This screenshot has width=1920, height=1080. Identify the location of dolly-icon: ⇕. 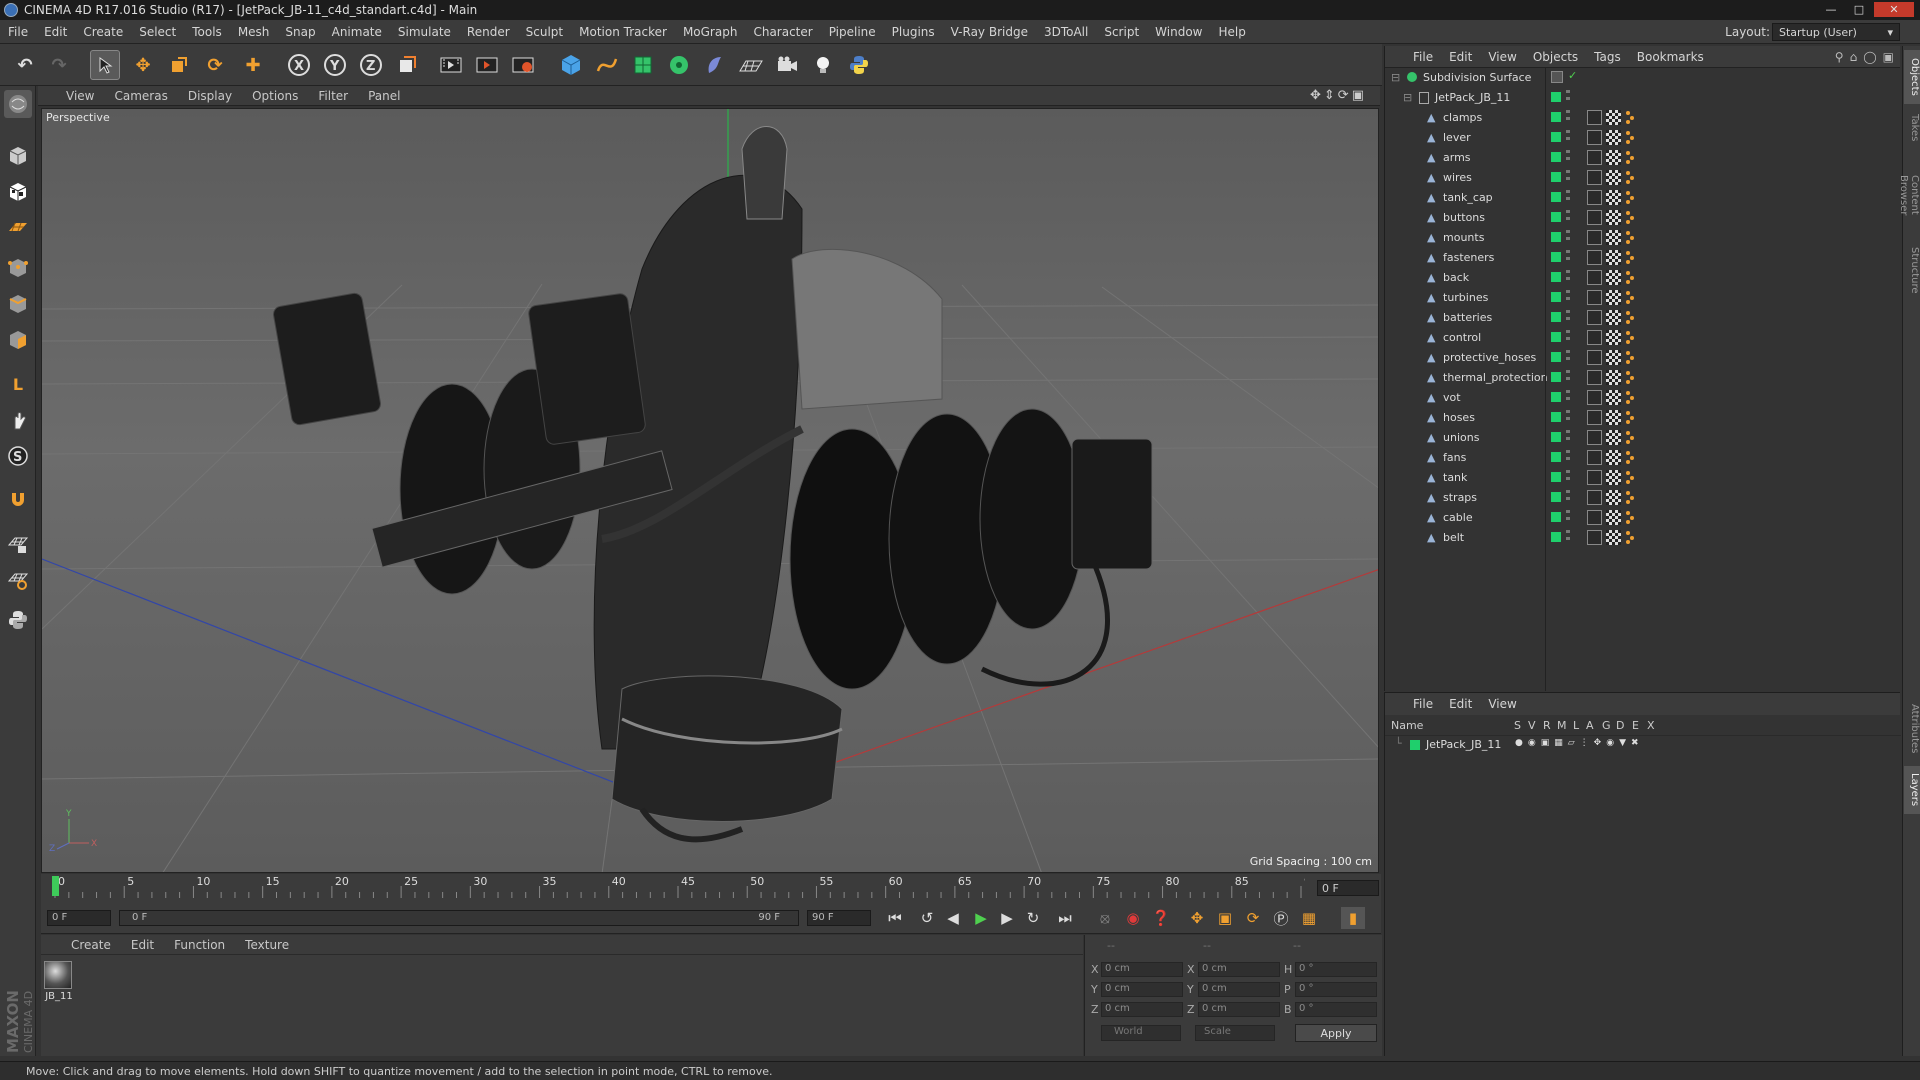
(1329, 95).